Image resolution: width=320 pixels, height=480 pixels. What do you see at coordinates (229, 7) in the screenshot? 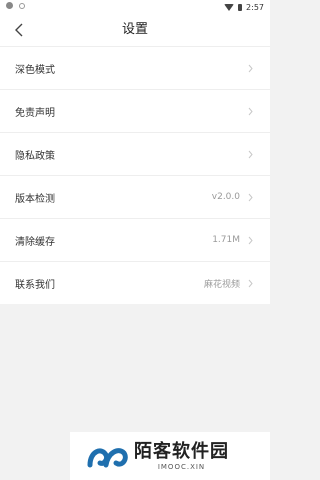
I see `wifi-icon` at bounding box center [229, 7].